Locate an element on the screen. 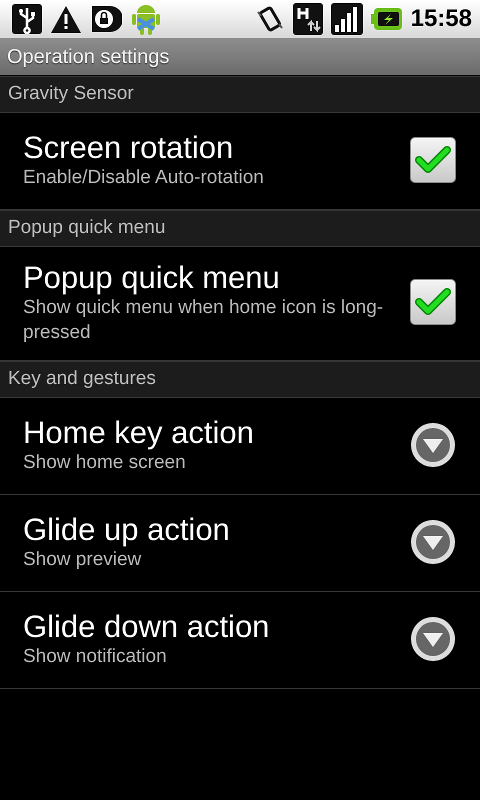  preference-title: Glide down action is located at coordinates (146, 626).